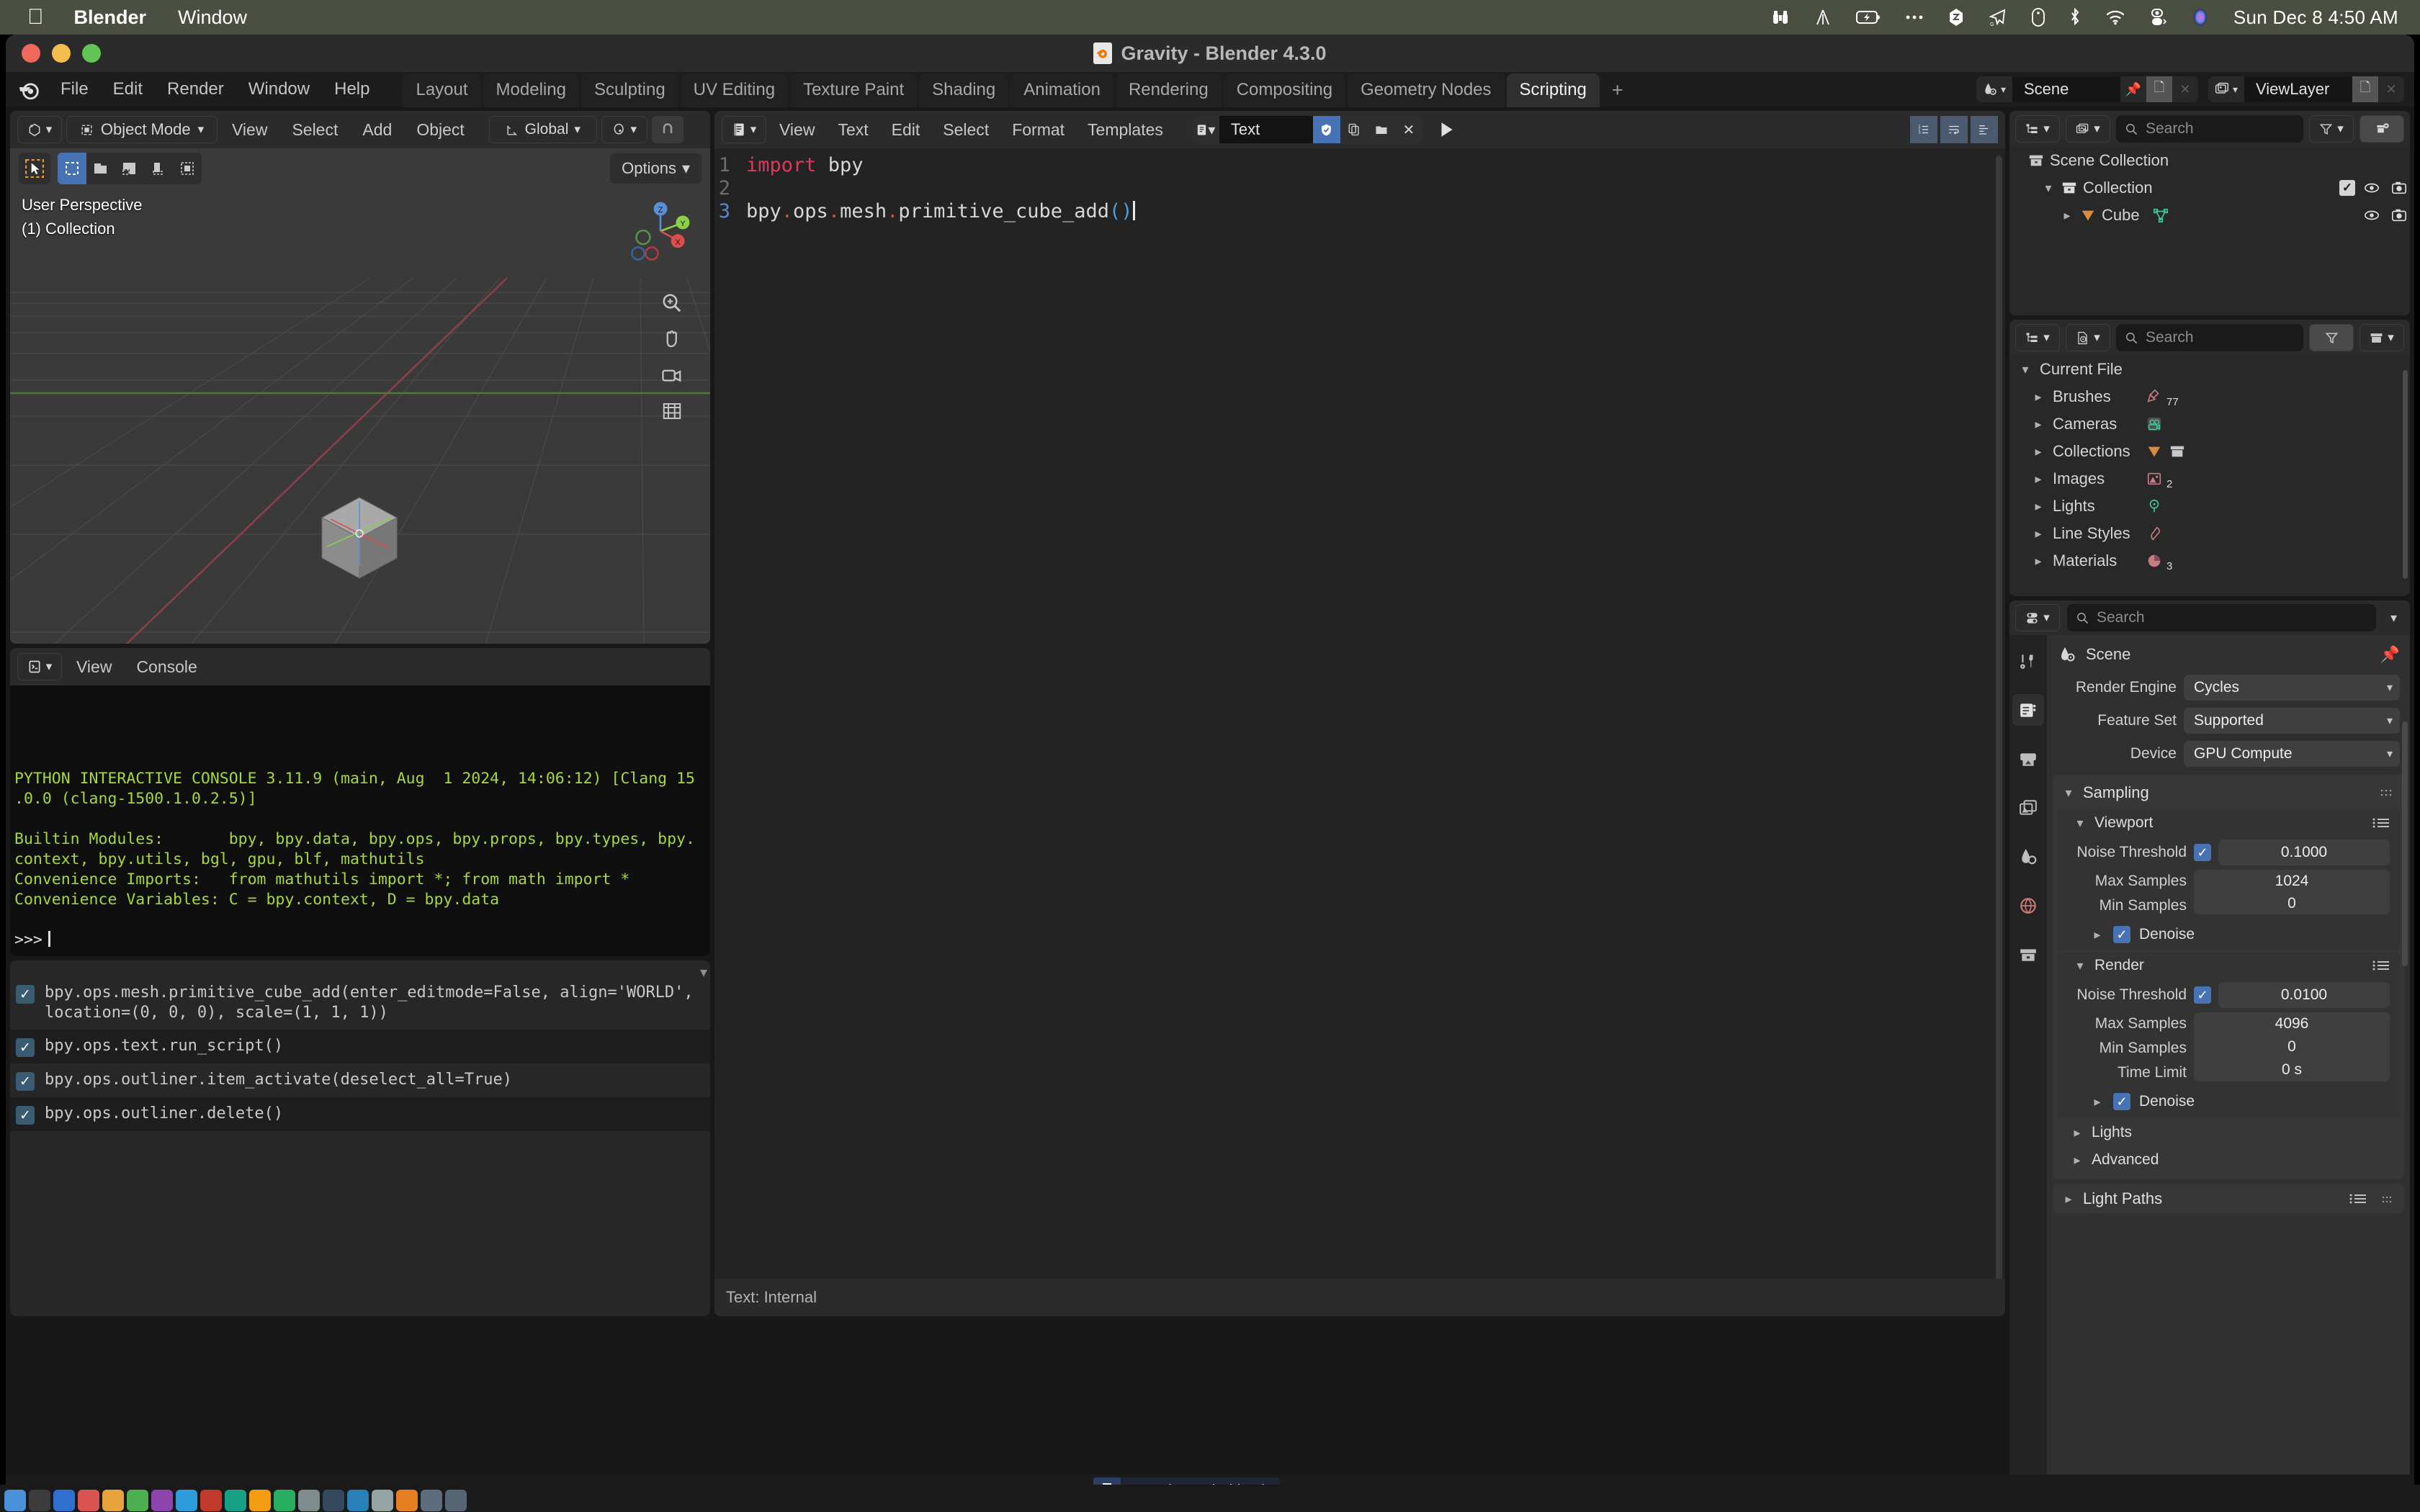  Describe the element at coordinates (2331, 129) in the screenshot. I see `funnel-icon: ▾` at that location.